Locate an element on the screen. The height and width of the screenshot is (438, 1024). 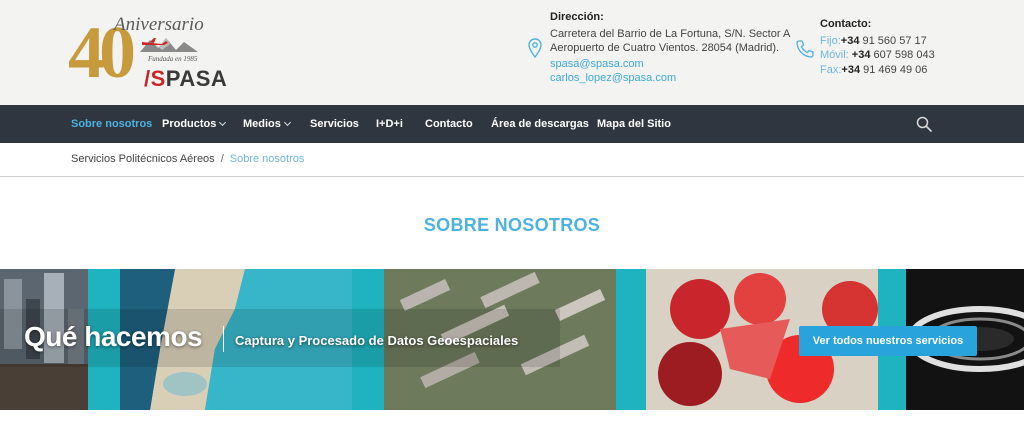
banner-divider is located at coordinates (223, 339).